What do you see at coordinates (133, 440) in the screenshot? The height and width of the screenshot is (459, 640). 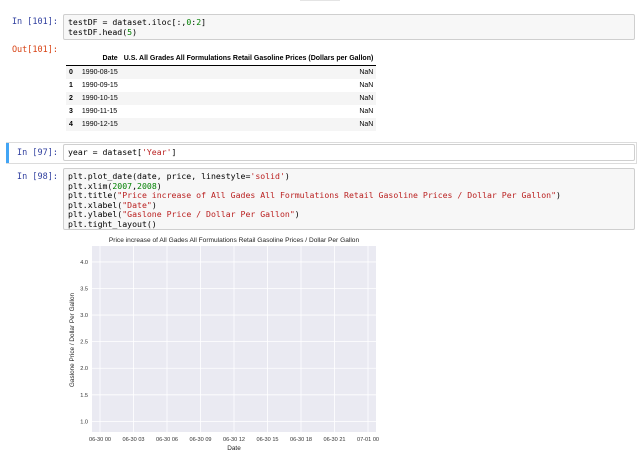 I see `x-tick-label: 06-30 03` at bounding box center [133, 440].